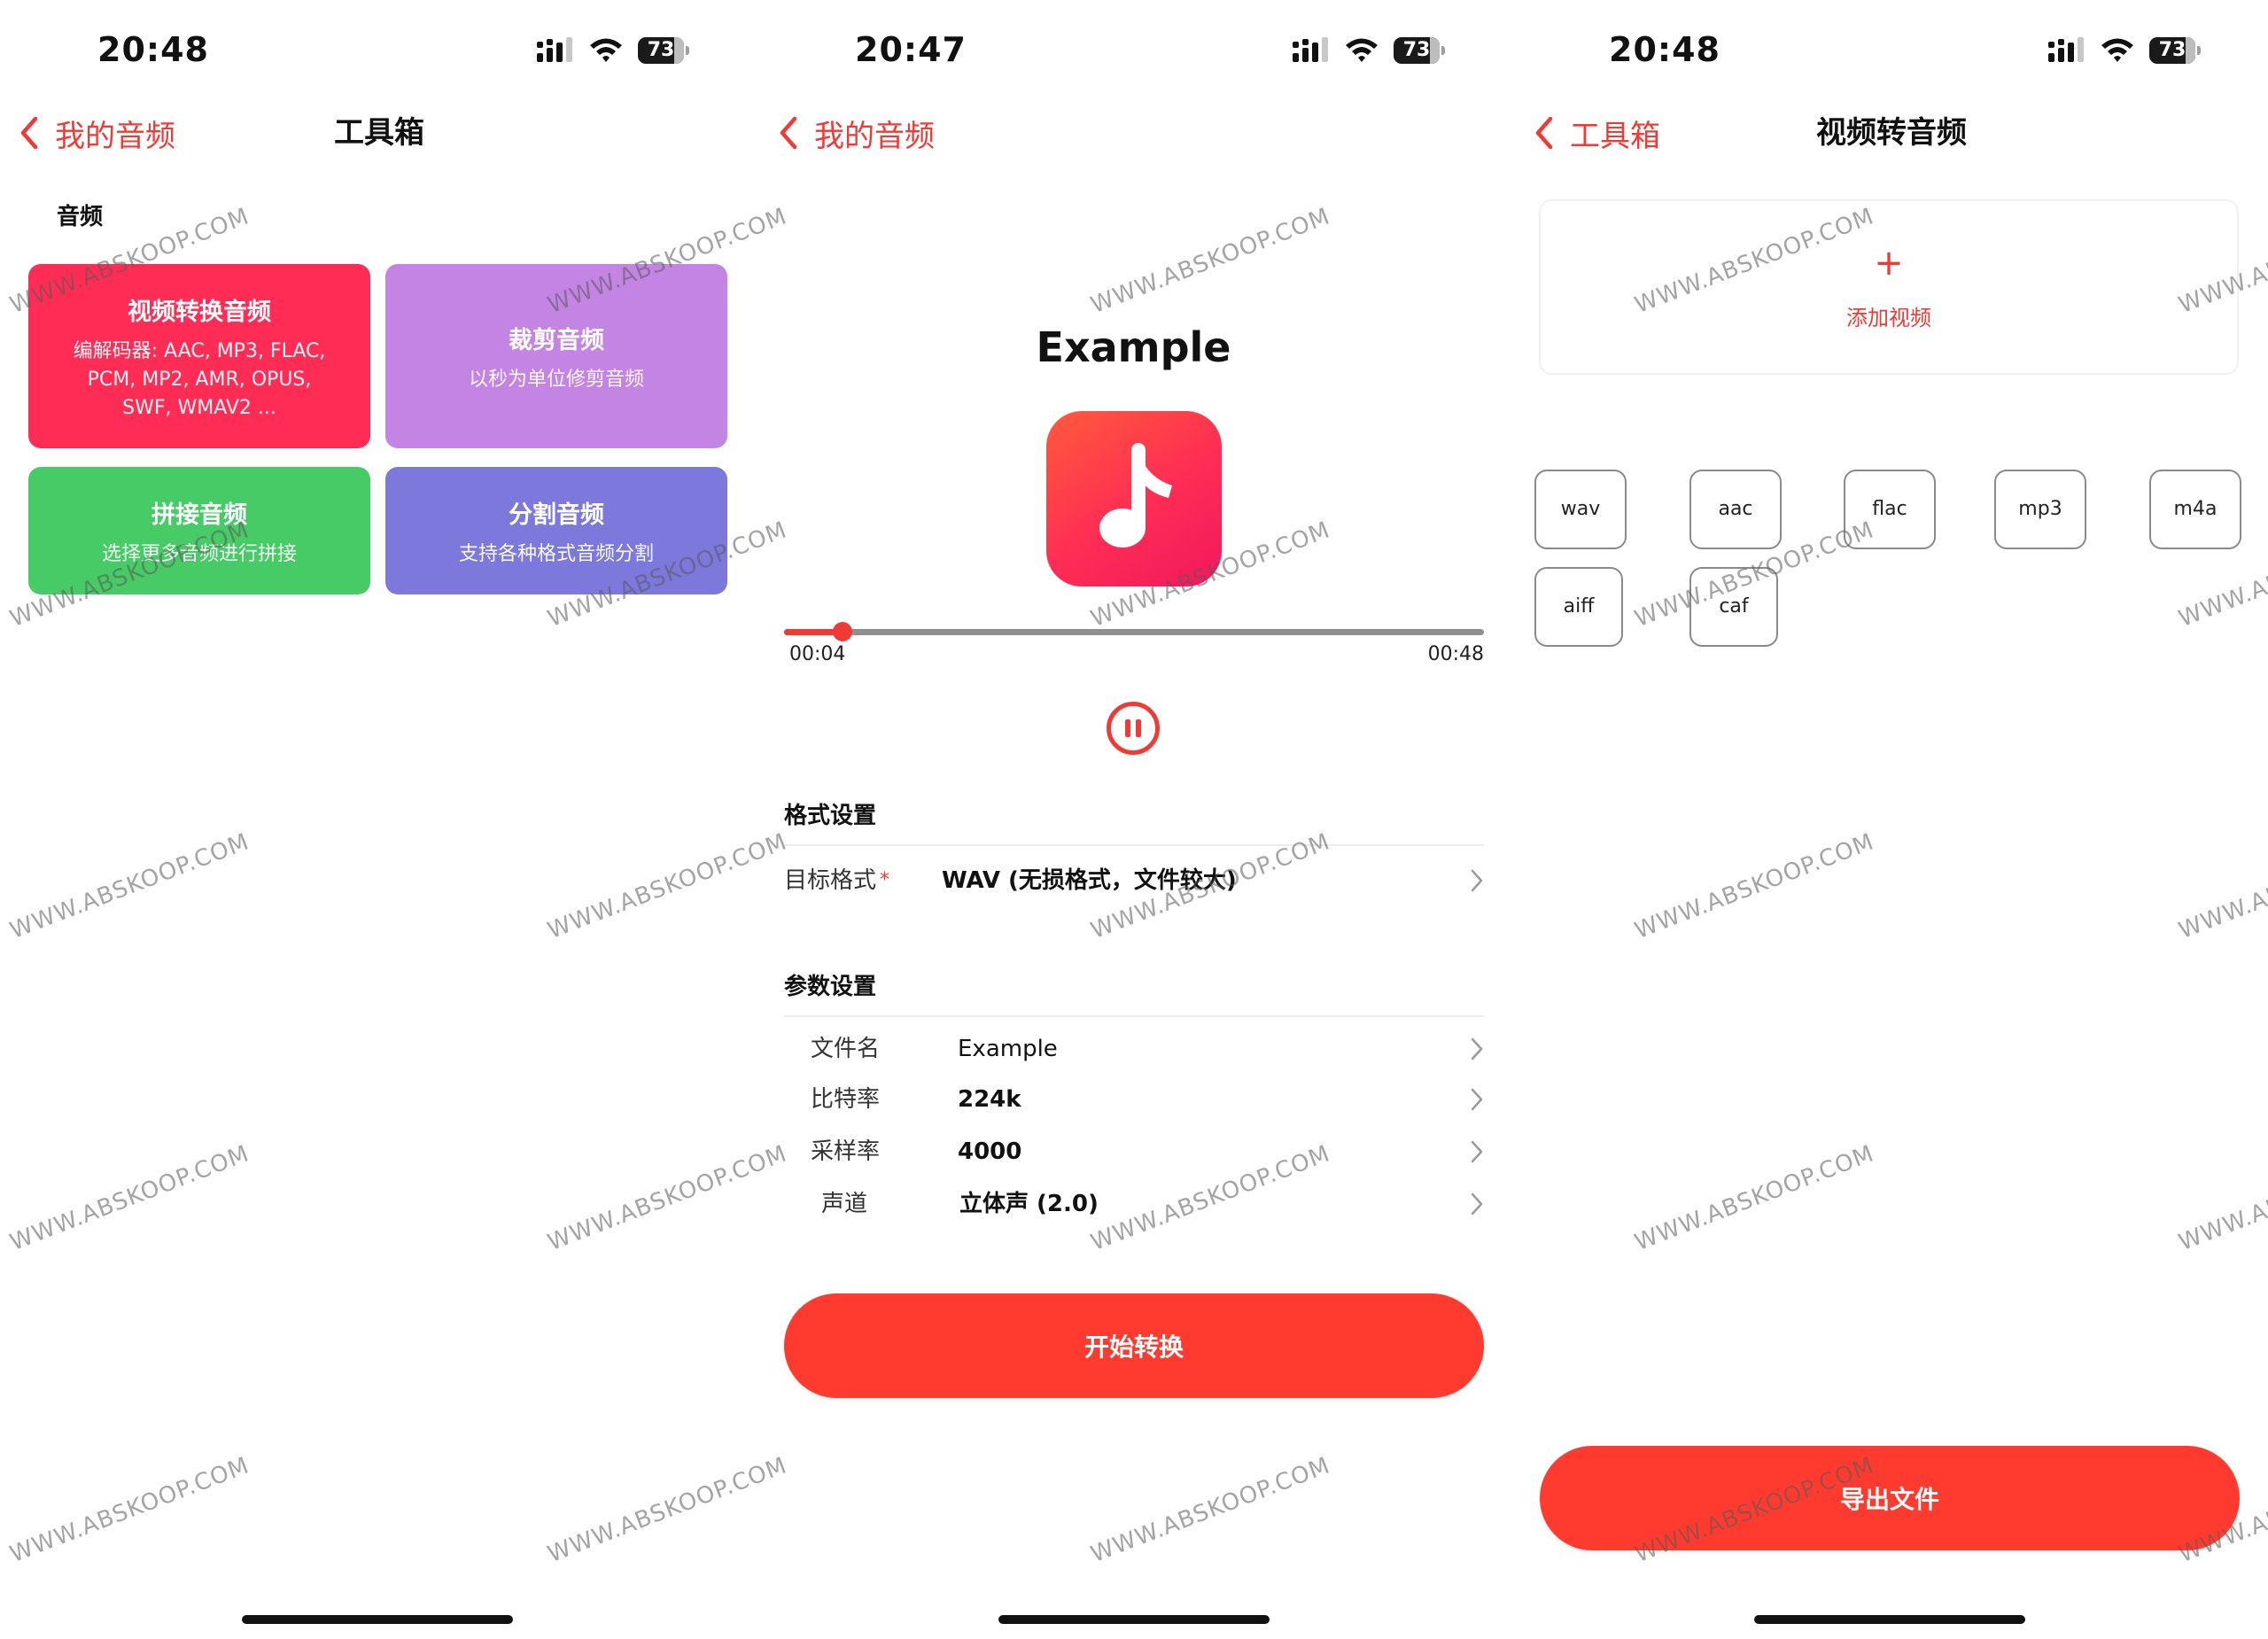  What do you see at coordinates (911, 49) in the screenshot?
I see `status-time: 20:47` at bounding box center [911, 49].